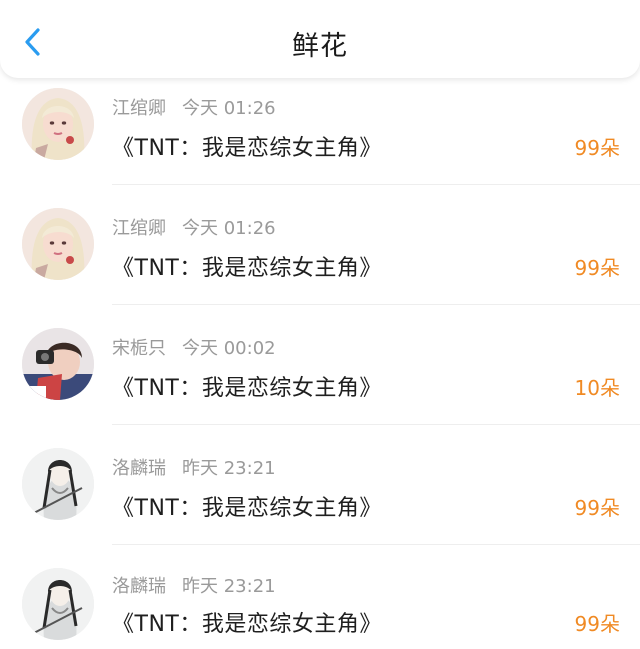 This screenshot has width=640, height=649. I want to click on user-name: 宋栀只, so click(139, 348).